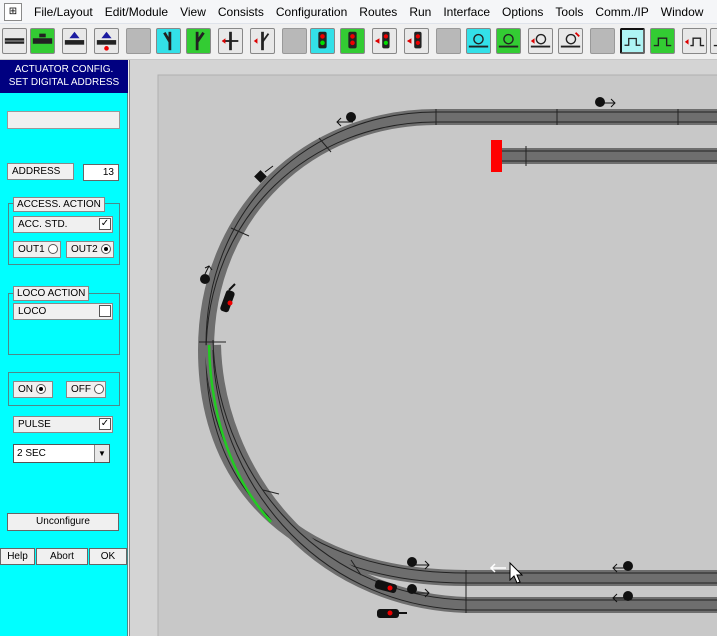 Image resolution: width=717 pixels, height=636 pixels. What do you see at coordinates (99, 389) in the screenshot?
I see `off-radio` at bounding box center [99, 389].